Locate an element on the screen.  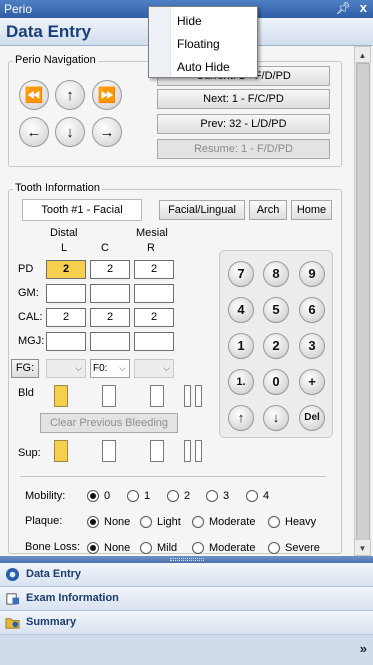
clear-previous-bleeding-button: Clear Previous Bleeding is located at coordinates (109, 423).